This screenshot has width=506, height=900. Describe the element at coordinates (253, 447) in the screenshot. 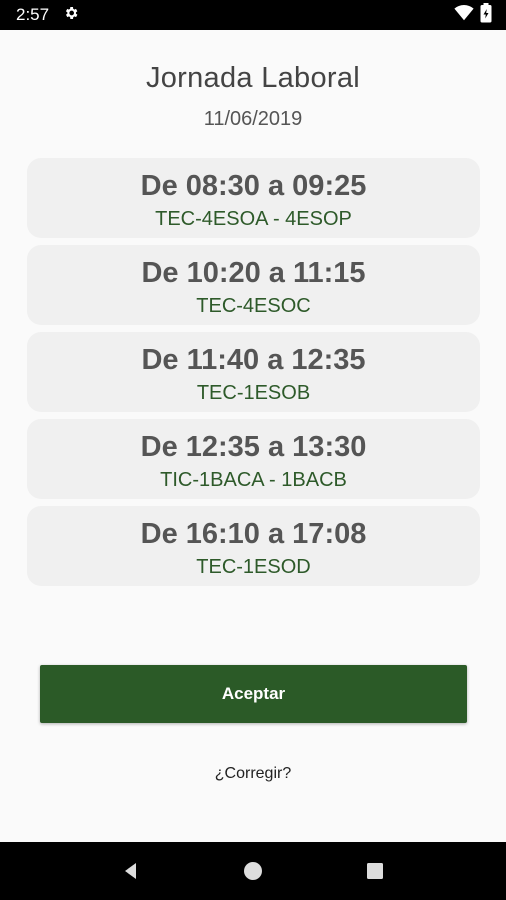

I see `slot-time: De 12:35 a 13:30` at that location.